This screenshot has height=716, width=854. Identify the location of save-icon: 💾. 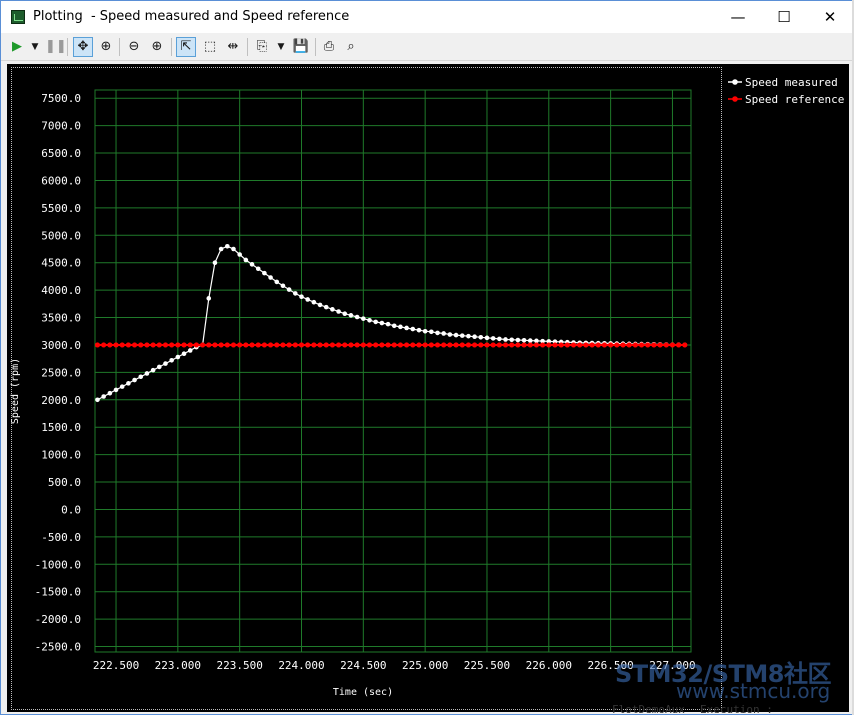
(301, 47).